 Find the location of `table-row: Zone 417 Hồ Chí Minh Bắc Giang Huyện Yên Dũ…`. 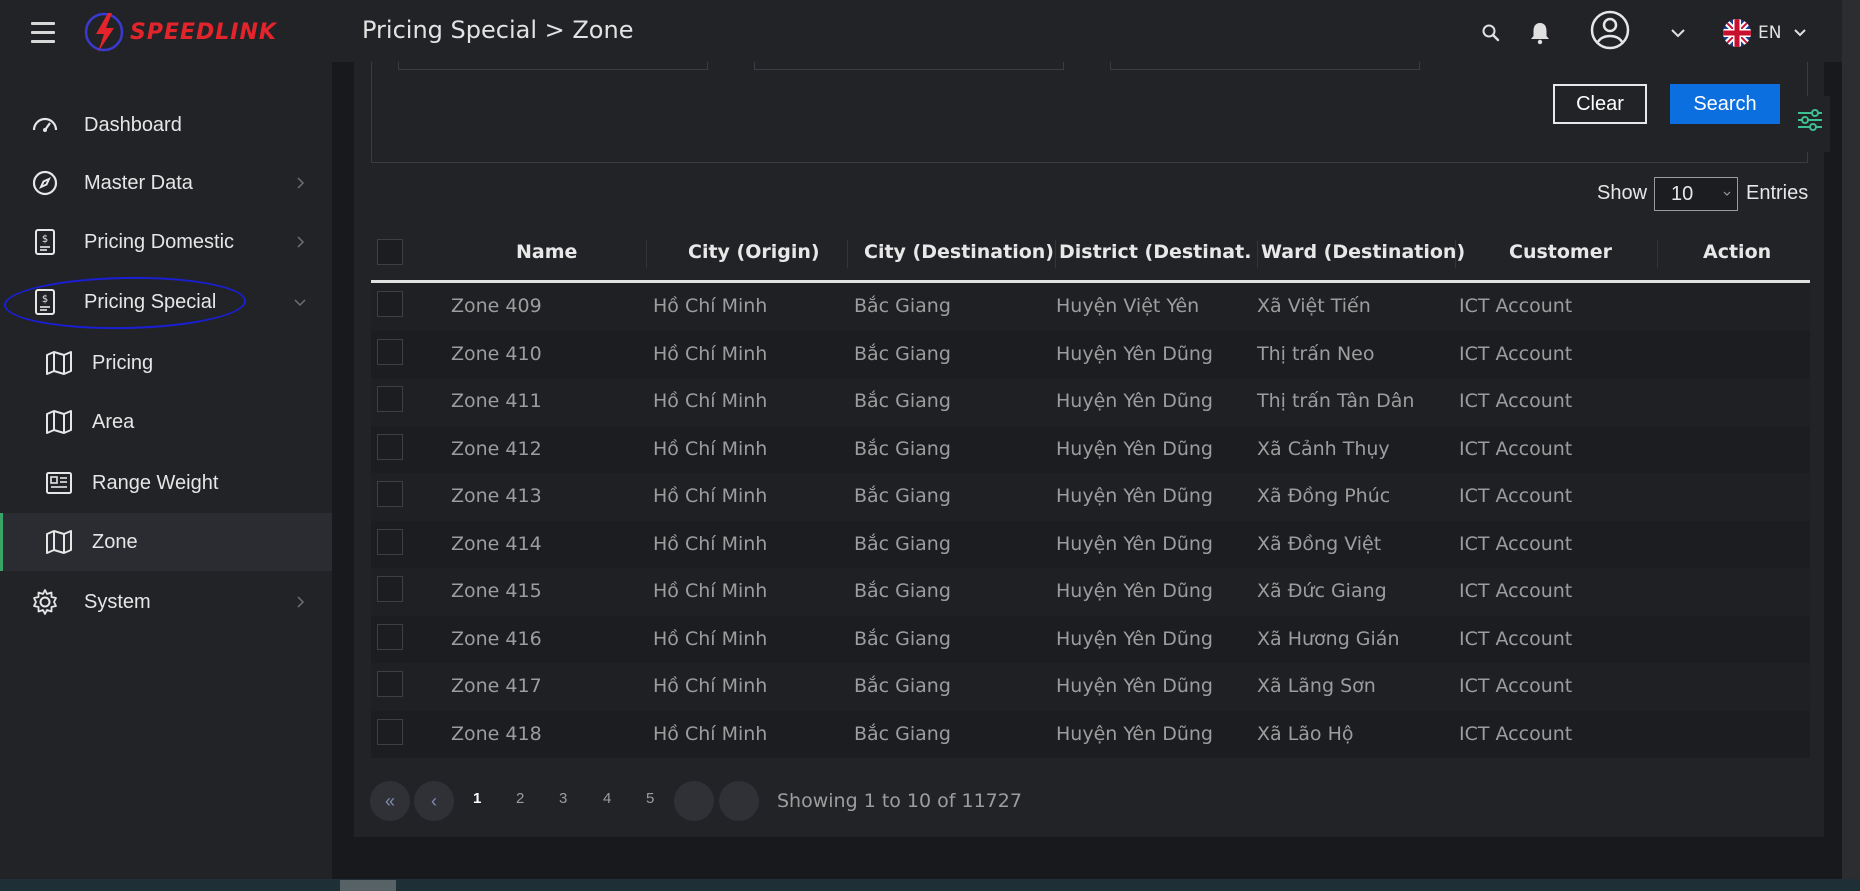

table-row: Zone 417 Hồ Chí Minh Bắc Giang Huyện Yên Dũ… is located at coordinates (1090, 687).